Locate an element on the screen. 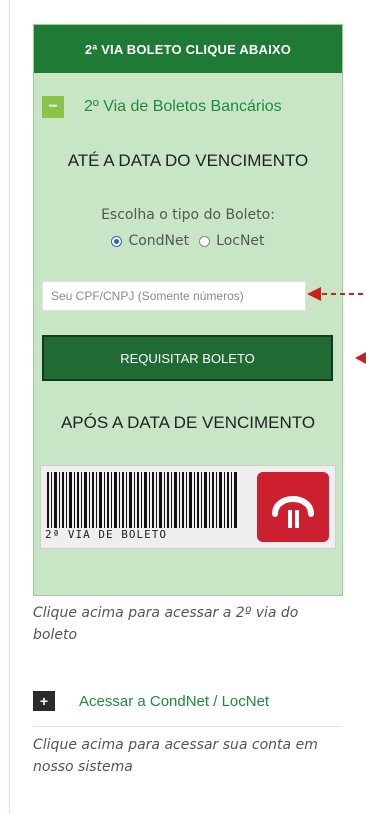 This screenshot has height=814, width=366. cpf-input: Seu CPF/CNPJ (Somente números) is located at coordinates (174, 296).